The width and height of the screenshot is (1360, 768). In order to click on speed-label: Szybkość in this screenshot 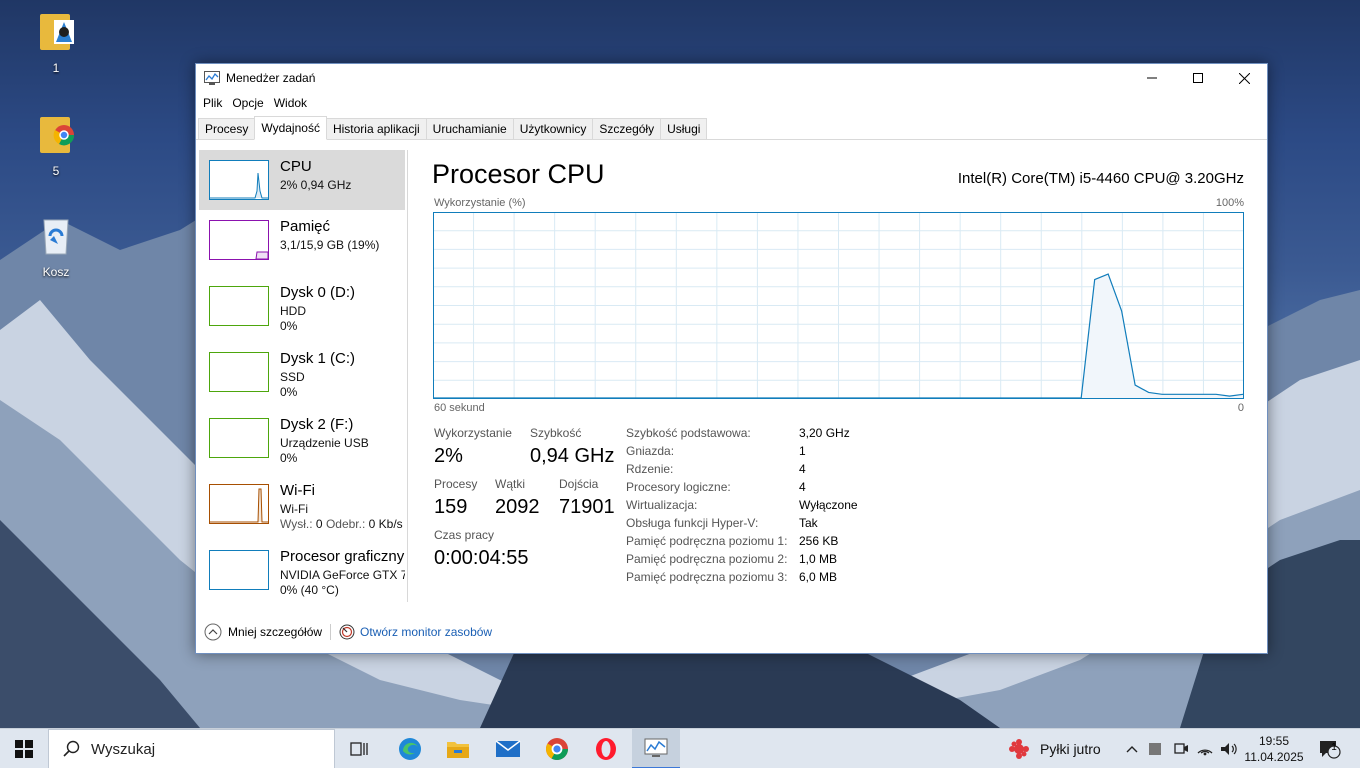, I will do `click(556, 433)`.